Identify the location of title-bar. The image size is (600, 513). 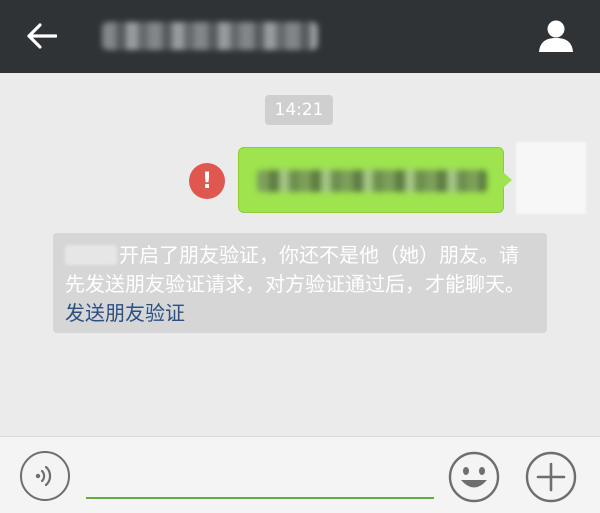
(300, 36).